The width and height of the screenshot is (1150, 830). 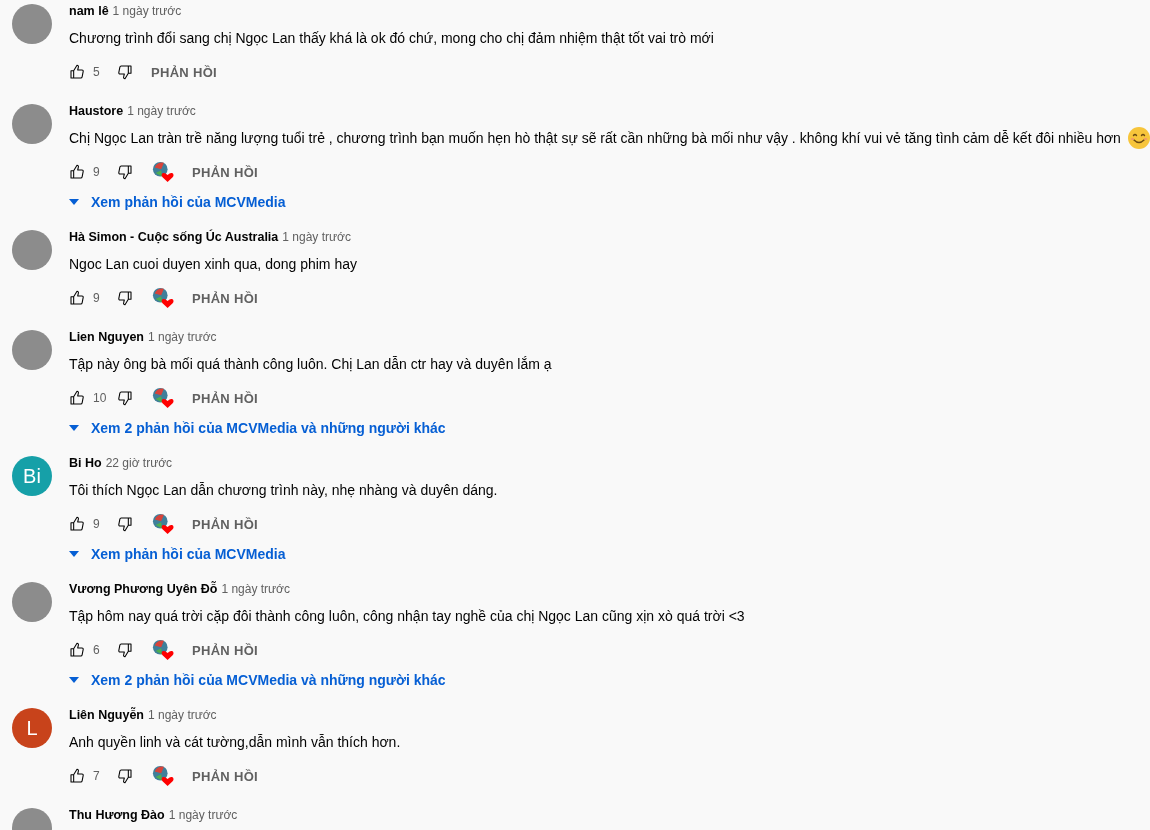 I want to click on comment-text: Ngoc Lan cuoi duyen xinh qua, dong phim hay, so click(x=213, y=264).